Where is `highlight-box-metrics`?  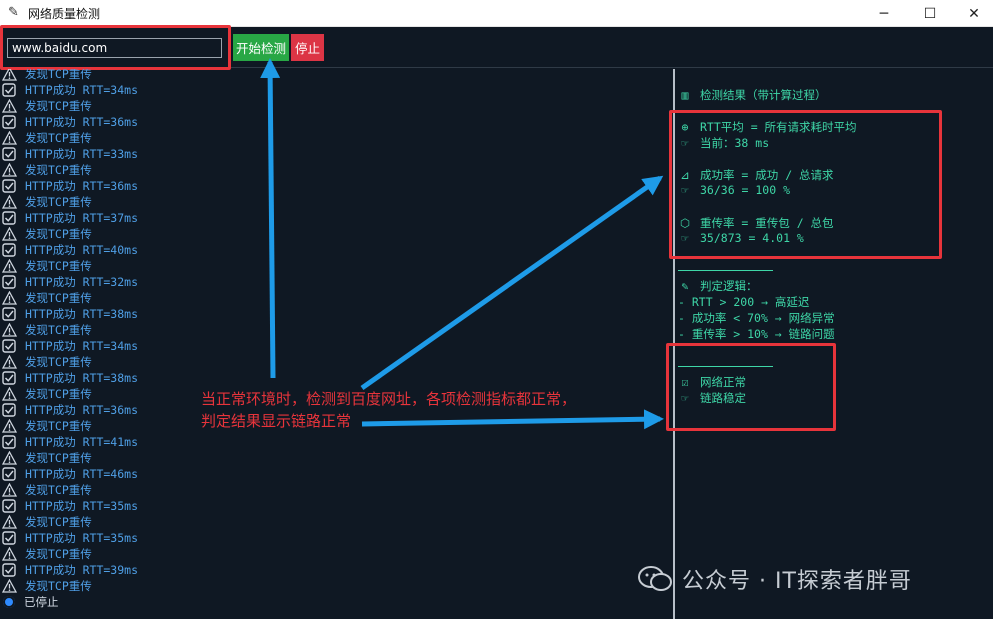 highlight-box-metrics is located at coordinates (805, 184).